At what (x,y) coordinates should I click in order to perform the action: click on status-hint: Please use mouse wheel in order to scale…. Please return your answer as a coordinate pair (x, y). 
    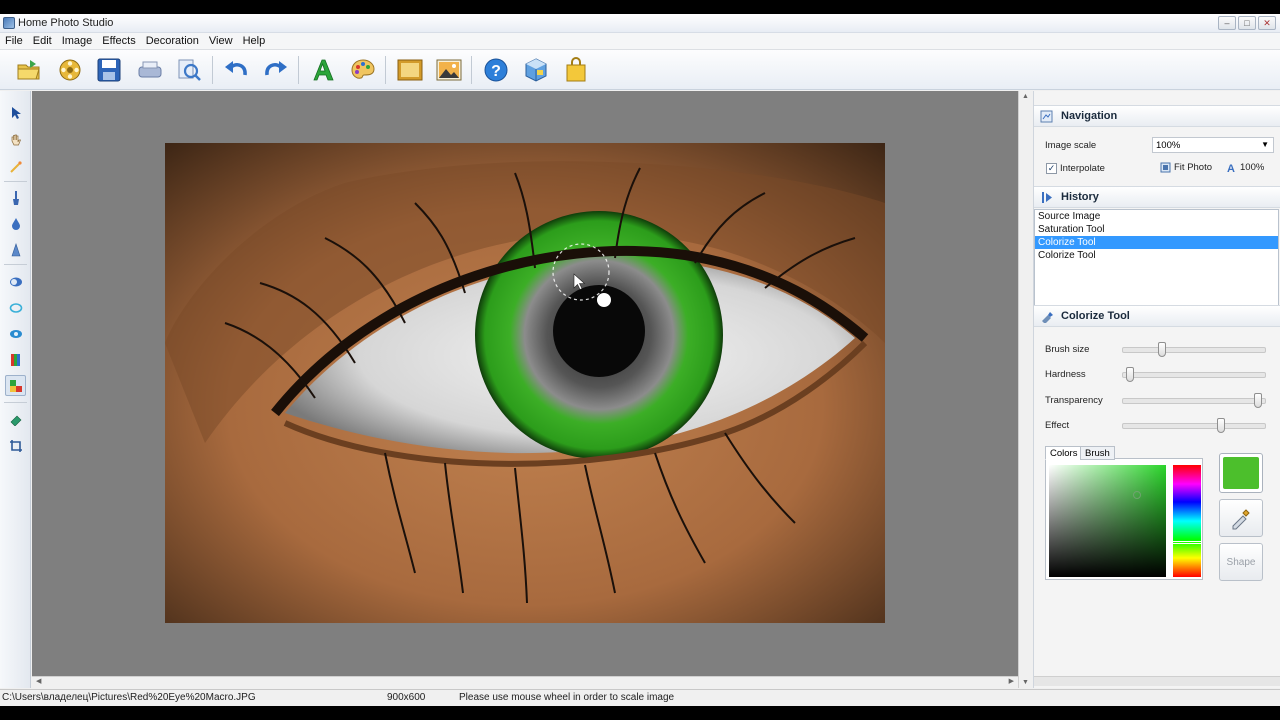
    Looking at the image, I should click on (567, 697).